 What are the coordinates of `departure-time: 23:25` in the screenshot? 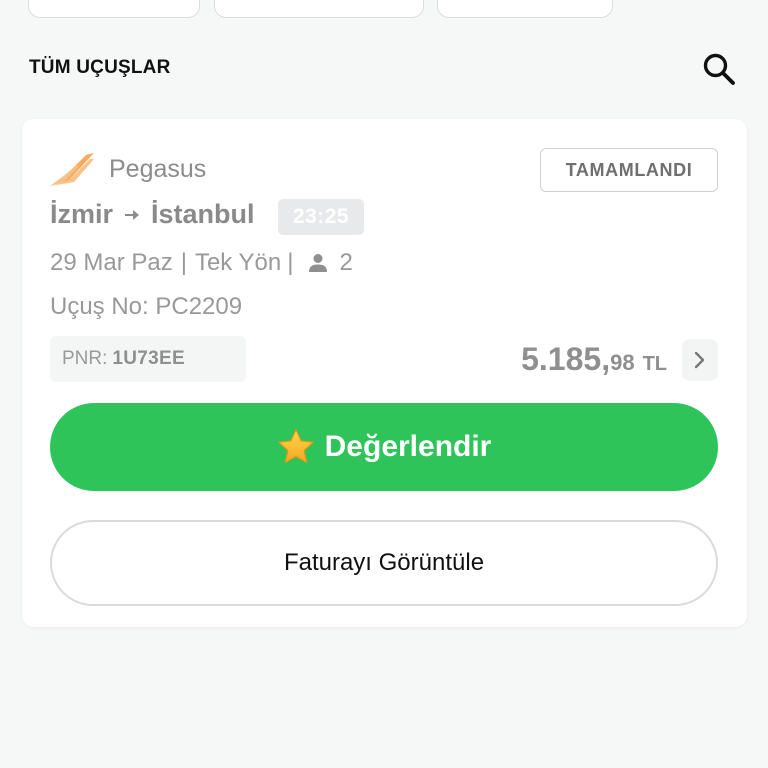 It's located at (321, 217).